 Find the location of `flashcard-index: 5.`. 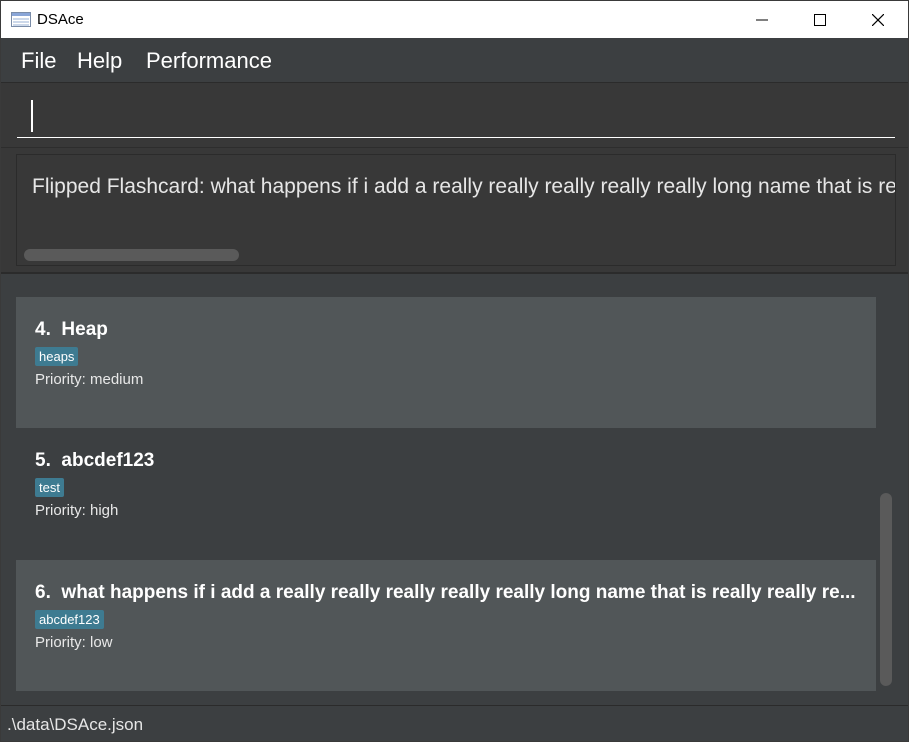

flashcard-index: 5. is located at coordinates (43, 460).